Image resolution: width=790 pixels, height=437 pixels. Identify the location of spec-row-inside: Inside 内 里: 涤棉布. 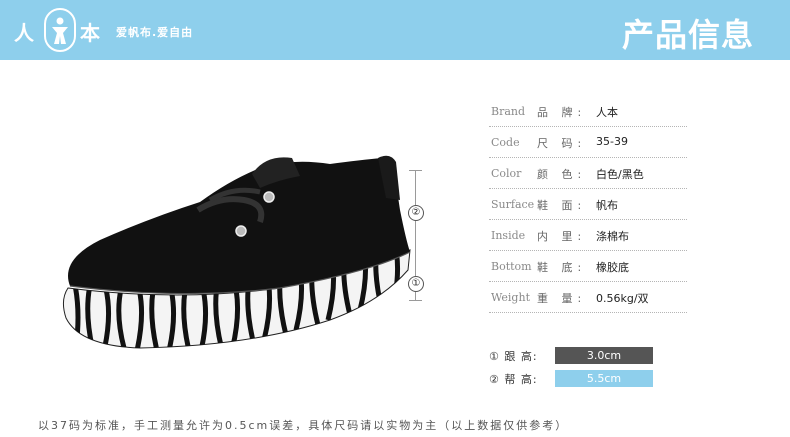
(588, 235).